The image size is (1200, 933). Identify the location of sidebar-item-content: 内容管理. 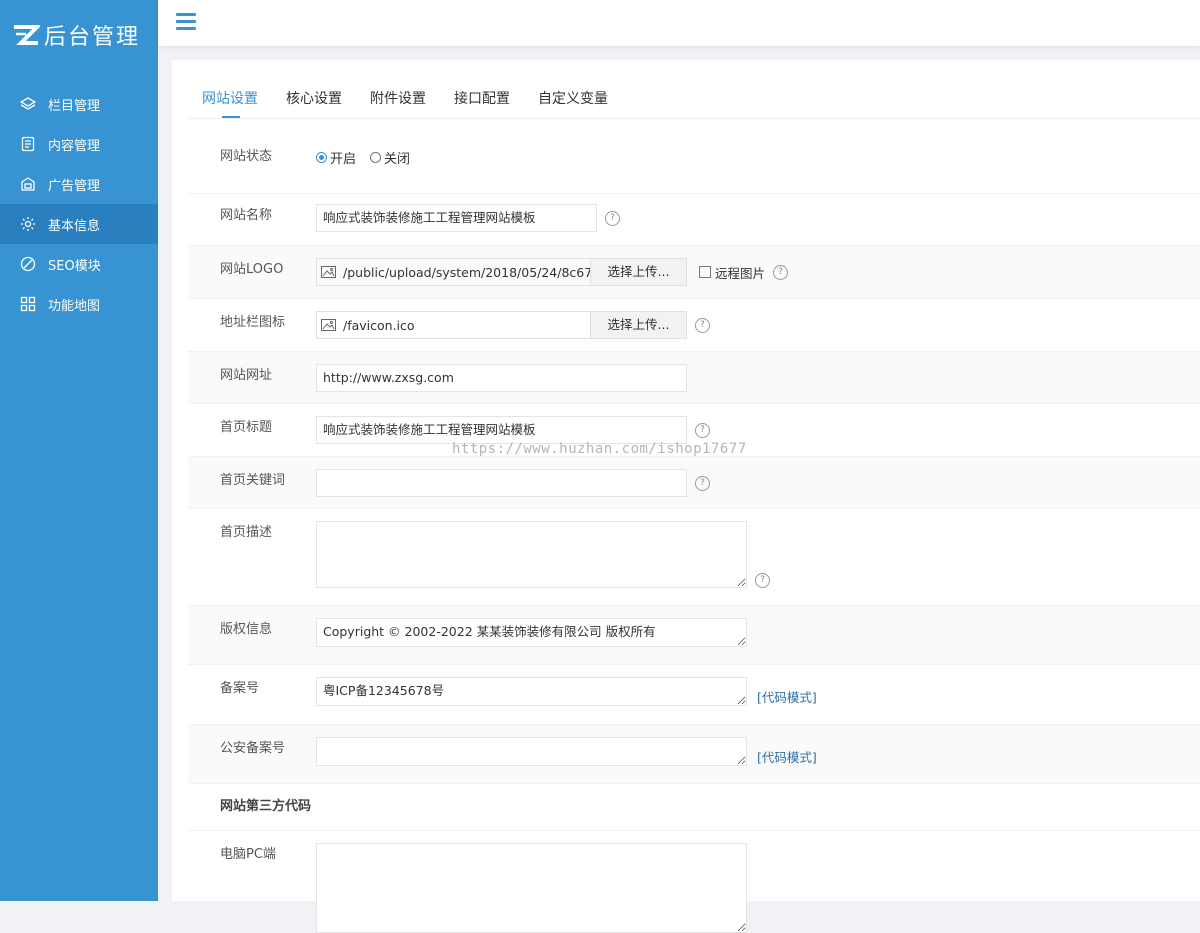
(79, 144).